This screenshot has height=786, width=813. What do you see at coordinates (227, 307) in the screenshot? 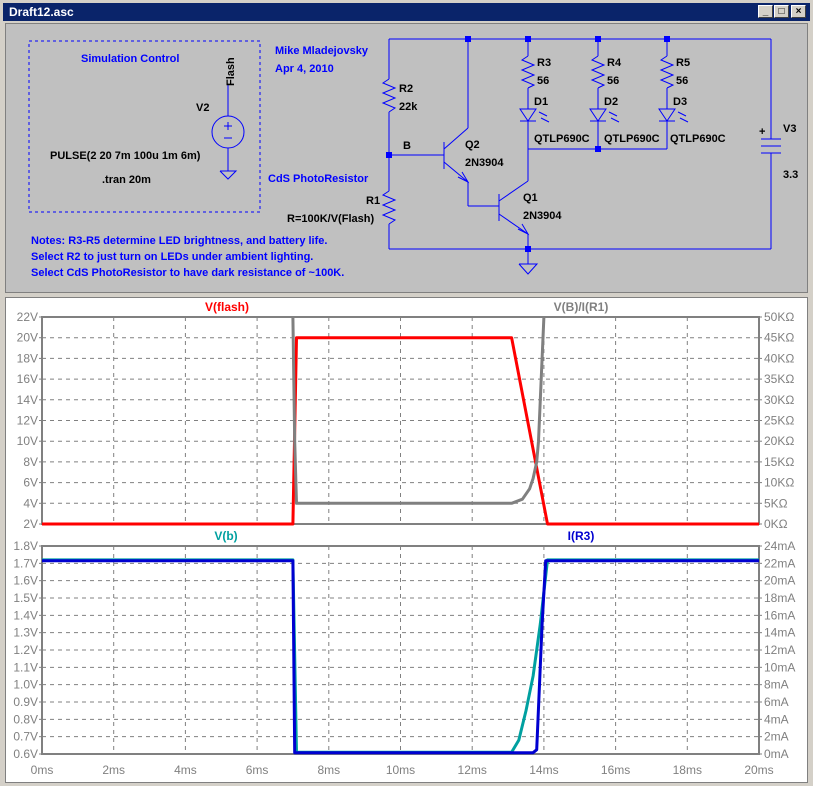
I see `series-title-v-flash-: V(flash)` at bounding box center [227, 307].